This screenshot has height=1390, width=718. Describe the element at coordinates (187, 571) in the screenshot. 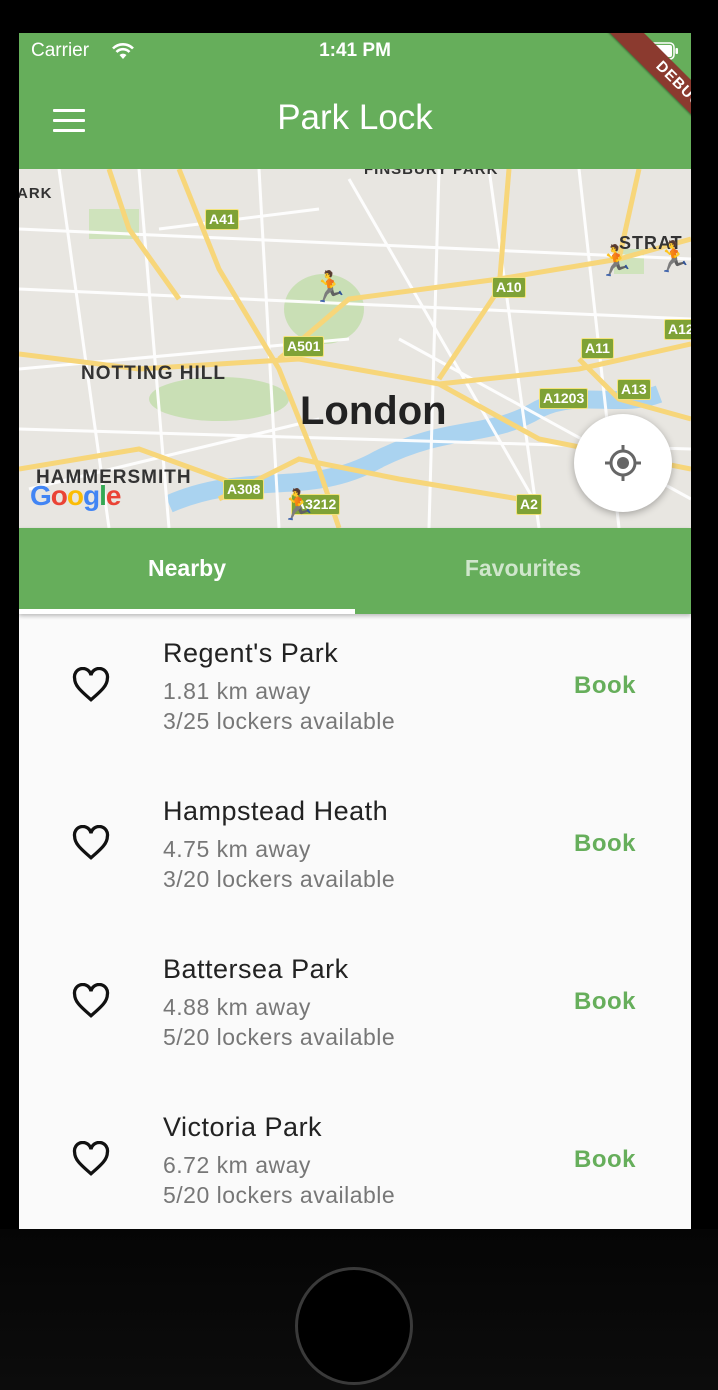

I see `tab-nearby: Nearby` at that location.